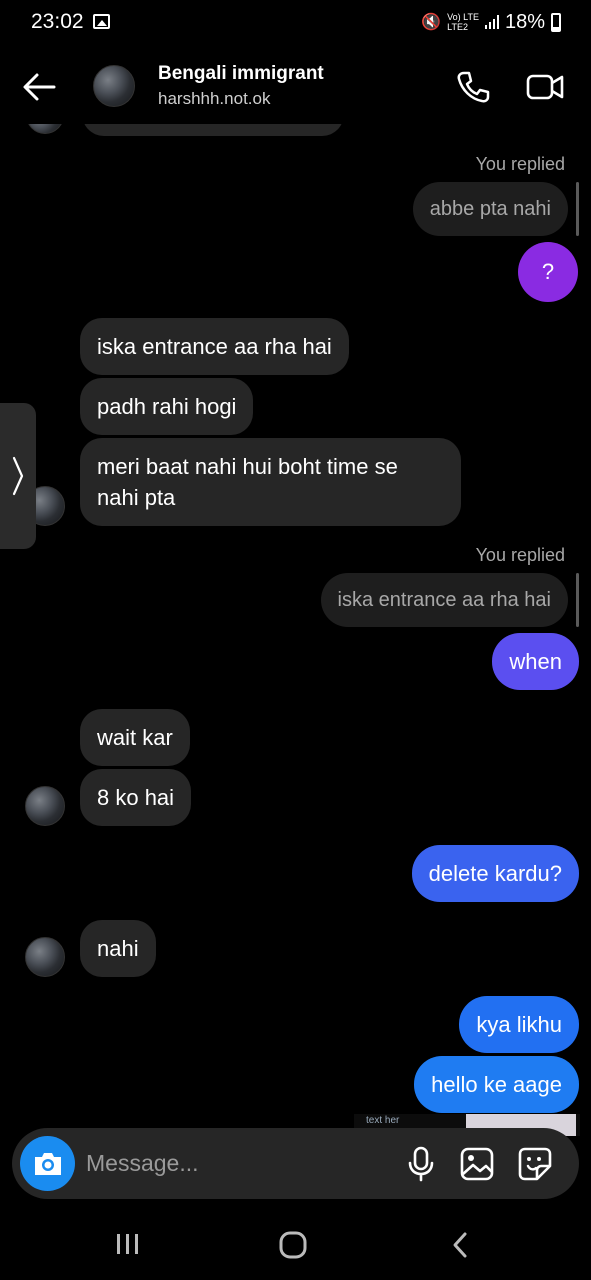 The height and width of the screenshot is (1280, 591). I want to click on contact-name: Bengali immigrant, so click(241, 74).